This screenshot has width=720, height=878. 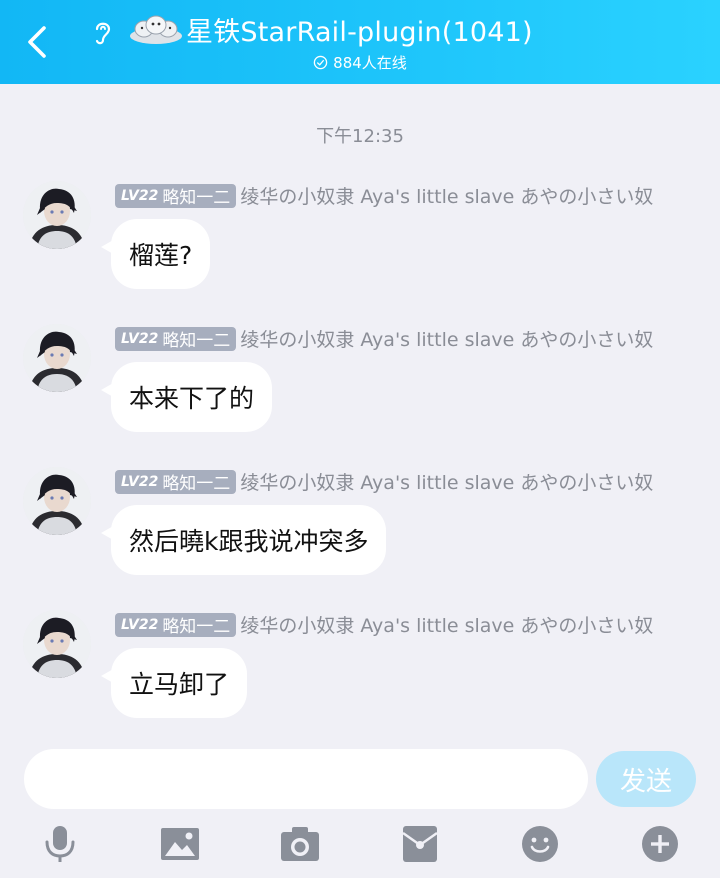 I want to click on group-avatar, so click(x=156, y=29).